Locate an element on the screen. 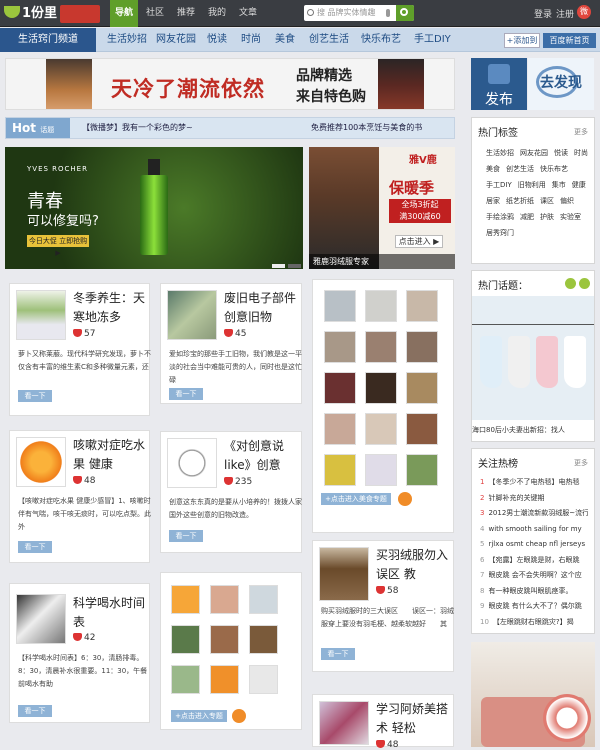 This screenshot has width=600, height=750. slider-dots is located at coordinates (285, 265).